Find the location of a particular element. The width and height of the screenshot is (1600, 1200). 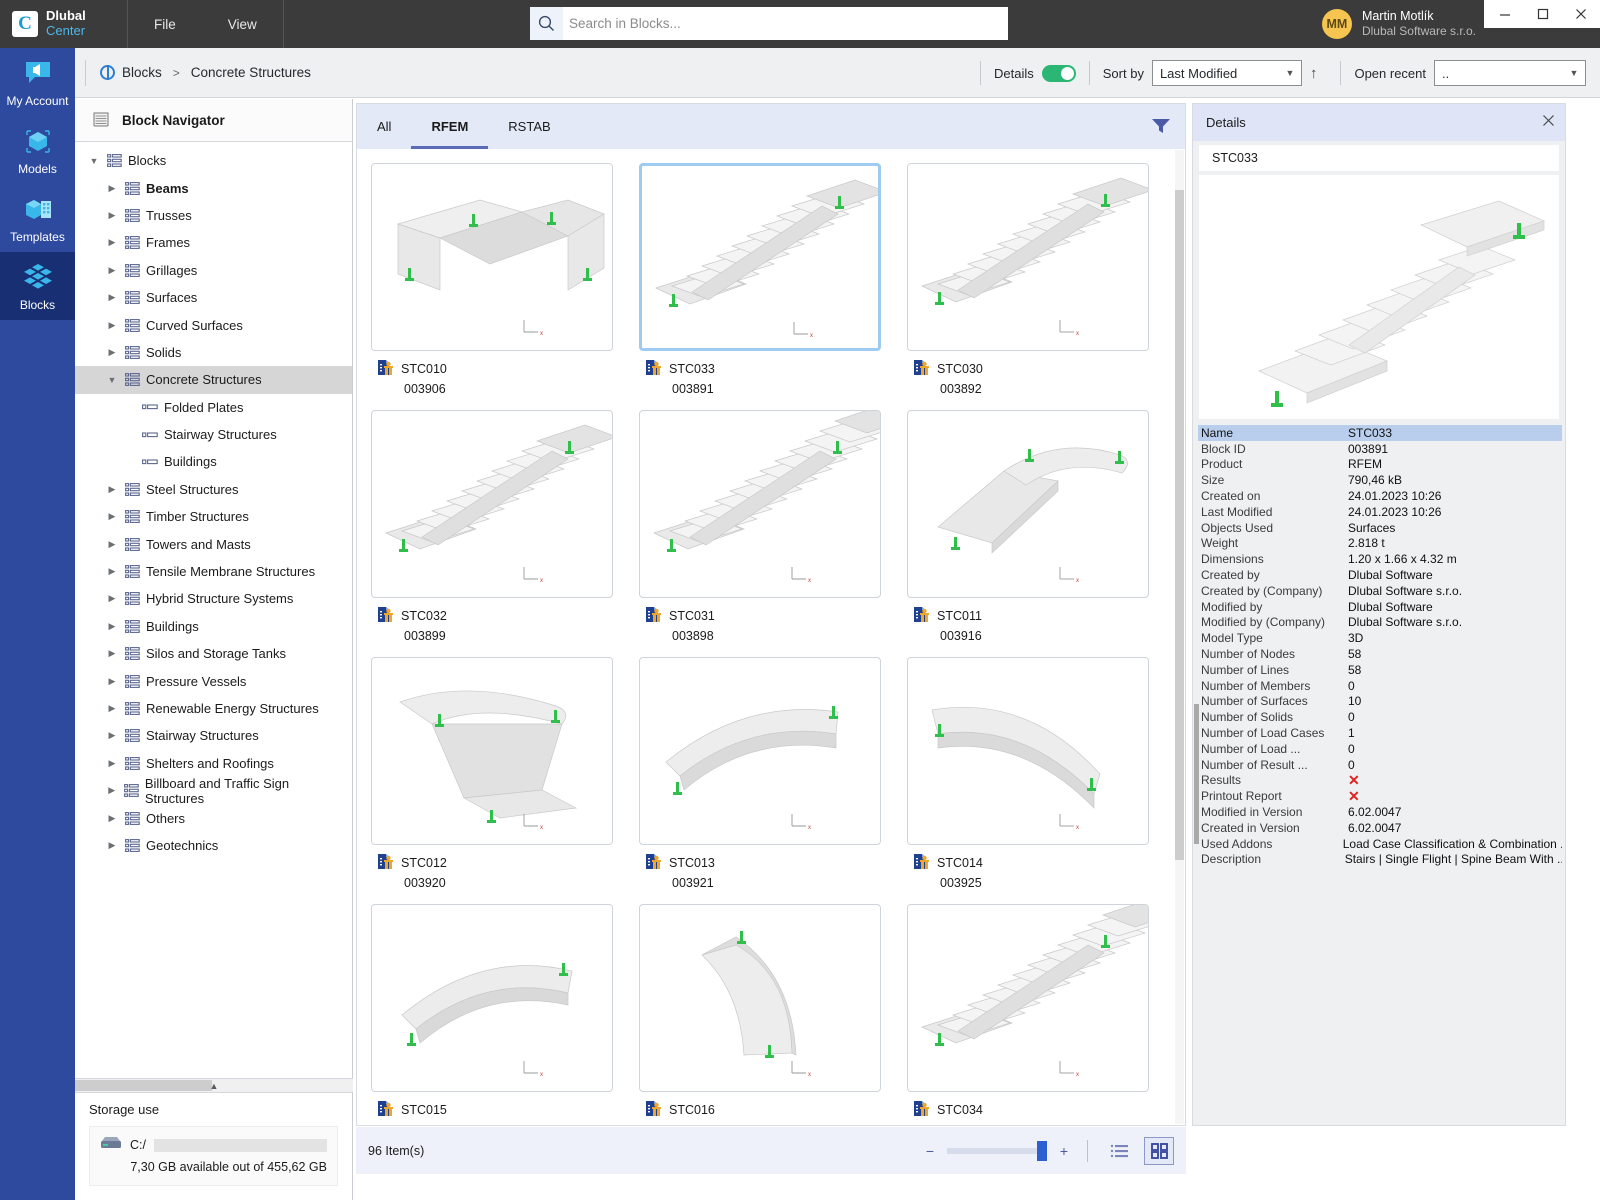

tree-item-steel-structures: ▶ Steel Structures is located at coordinates (213, 489).